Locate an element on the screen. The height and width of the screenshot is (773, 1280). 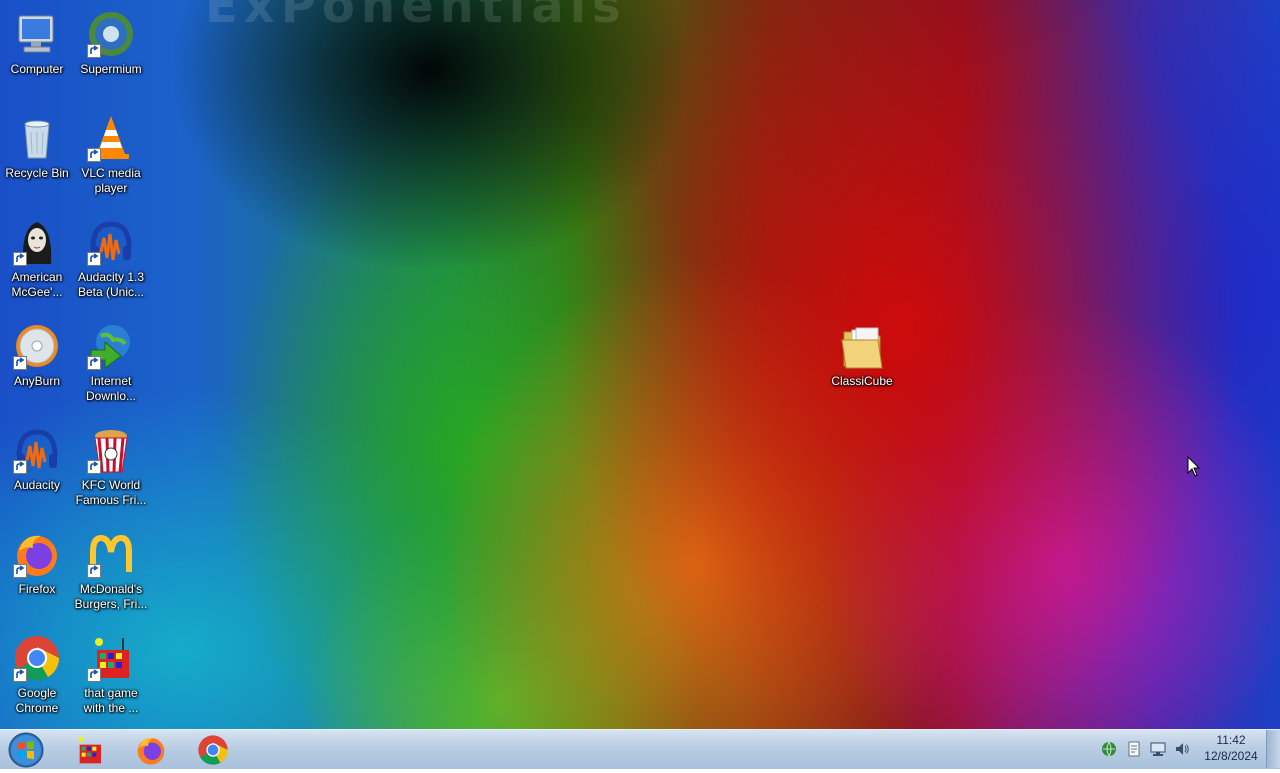
icon-label: Computer is located at coordinates (37, 69).